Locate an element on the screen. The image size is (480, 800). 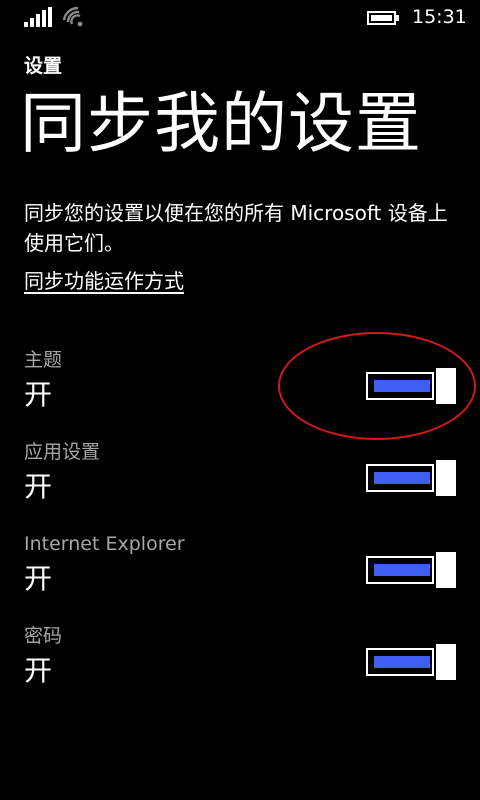
setting-row-internet-explorer: Internet Explorer 开 is located at coordinates (240, 572).